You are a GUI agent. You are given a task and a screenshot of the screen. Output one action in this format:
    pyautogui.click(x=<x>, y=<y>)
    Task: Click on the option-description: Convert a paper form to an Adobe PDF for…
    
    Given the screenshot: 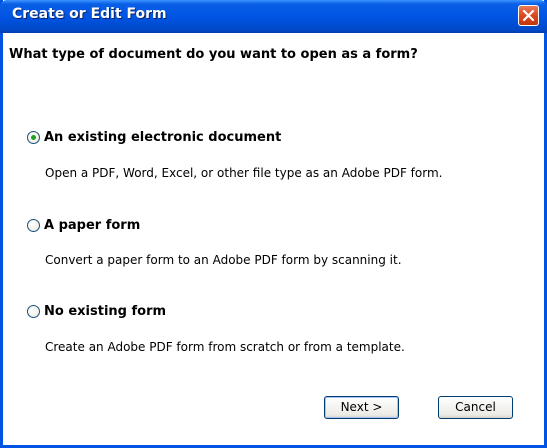 What is the action you would take?
    pyautogui.click(x=223, y=260)
    